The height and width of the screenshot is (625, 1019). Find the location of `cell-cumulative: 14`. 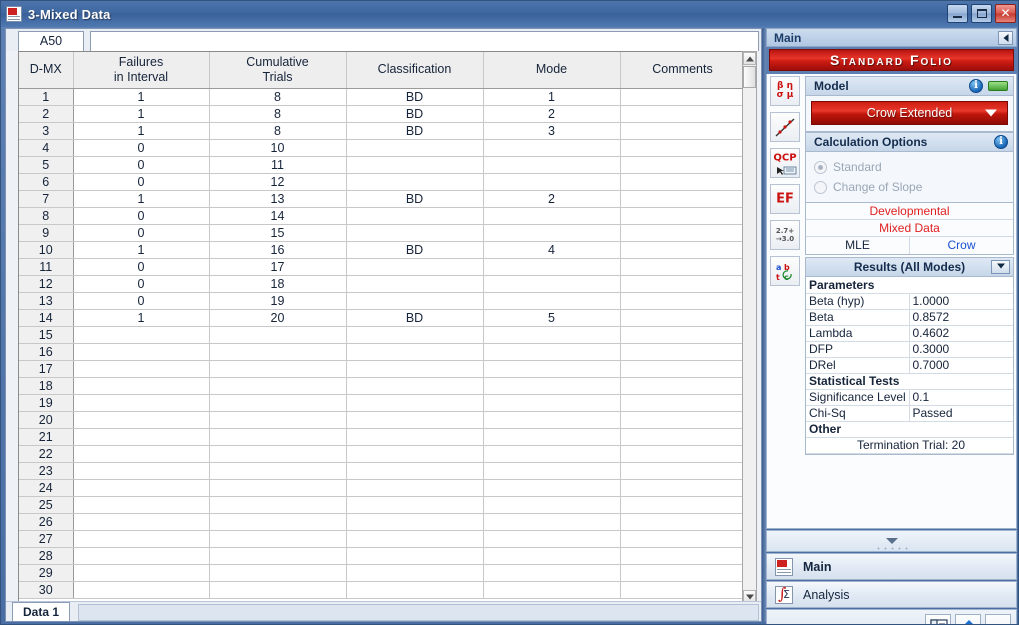

cell-cumulative: 14 is located at coordinates (278, 216).